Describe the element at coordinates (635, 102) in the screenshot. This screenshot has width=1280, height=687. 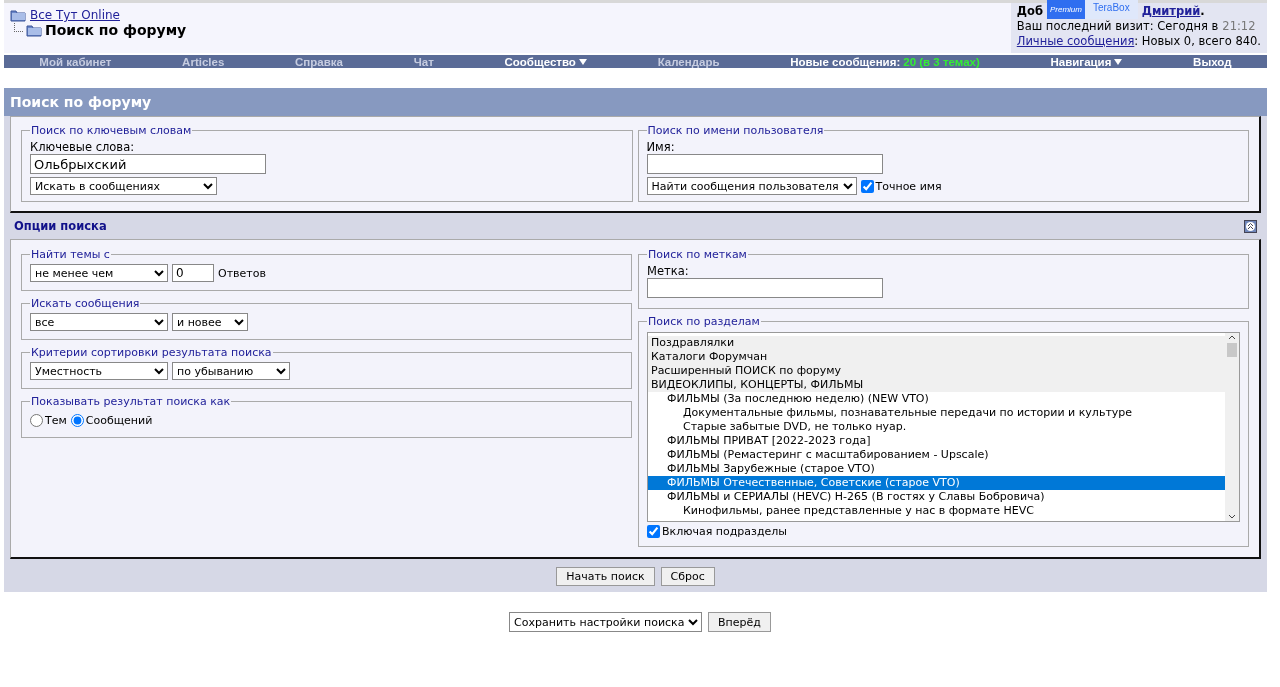
I see `section-header: Поиск по форуму` at that location.